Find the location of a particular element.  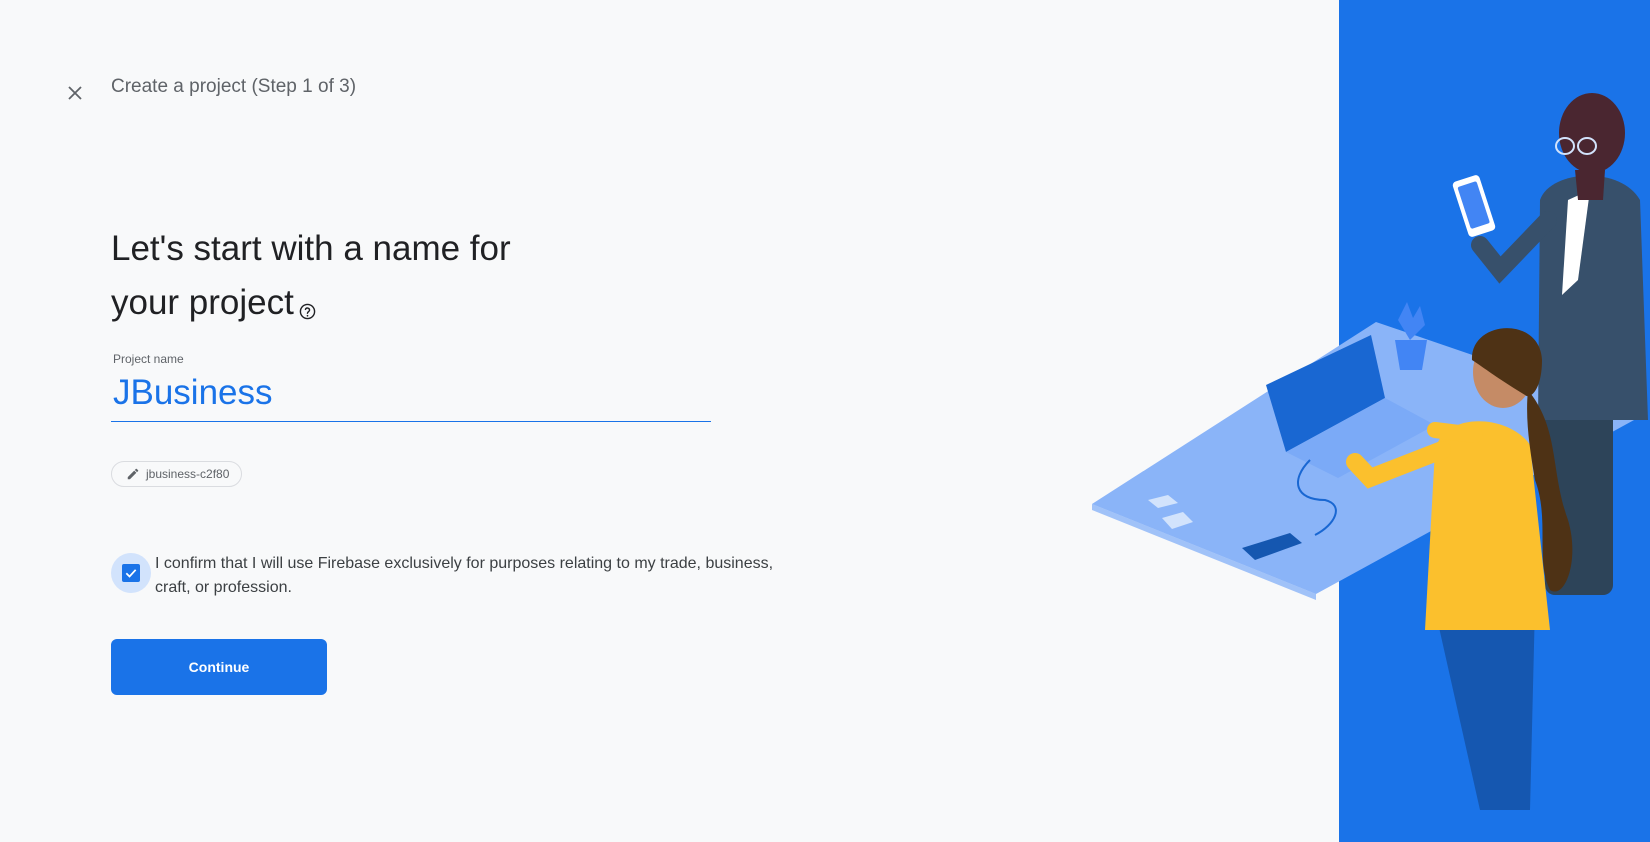

close-icon is located at coordinates (75, 93).